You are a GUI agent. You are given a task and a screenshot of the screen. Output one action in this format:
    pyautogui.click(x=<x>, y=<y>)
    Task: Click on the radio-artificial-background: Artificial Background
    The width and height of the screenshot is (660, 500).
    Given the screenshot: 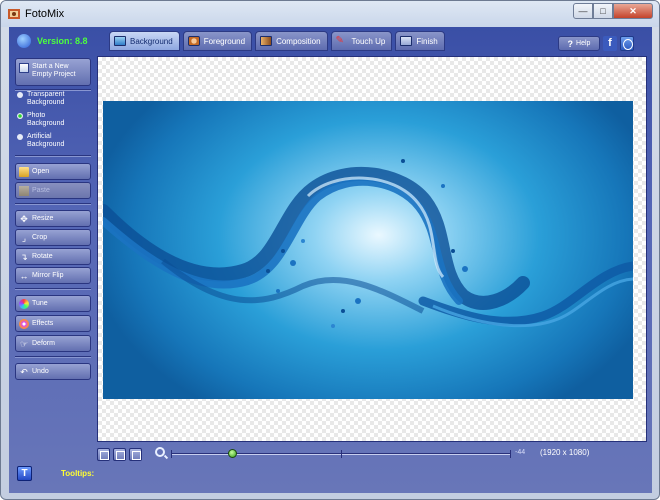 What is the action you would take?
    pyautogui.click(x=40, y=141)
    